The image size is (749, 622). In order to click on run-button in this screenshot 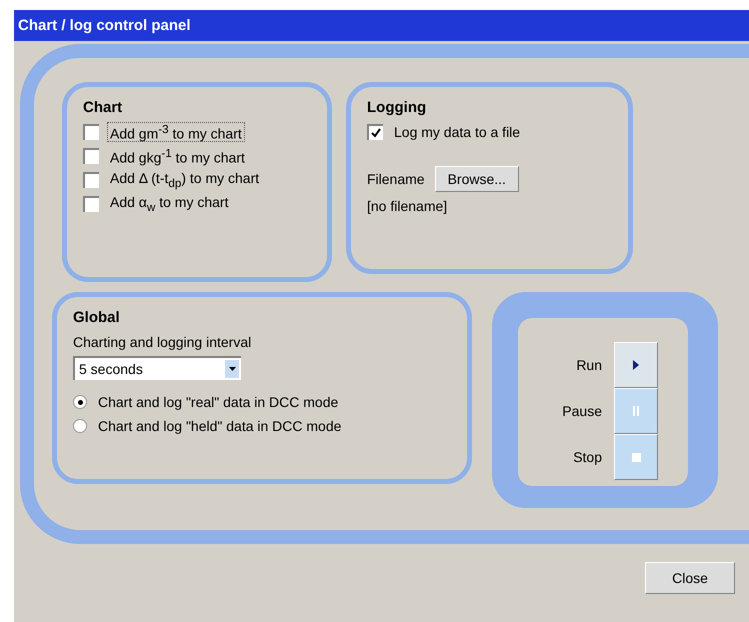, I will do `click(636, 365)`.